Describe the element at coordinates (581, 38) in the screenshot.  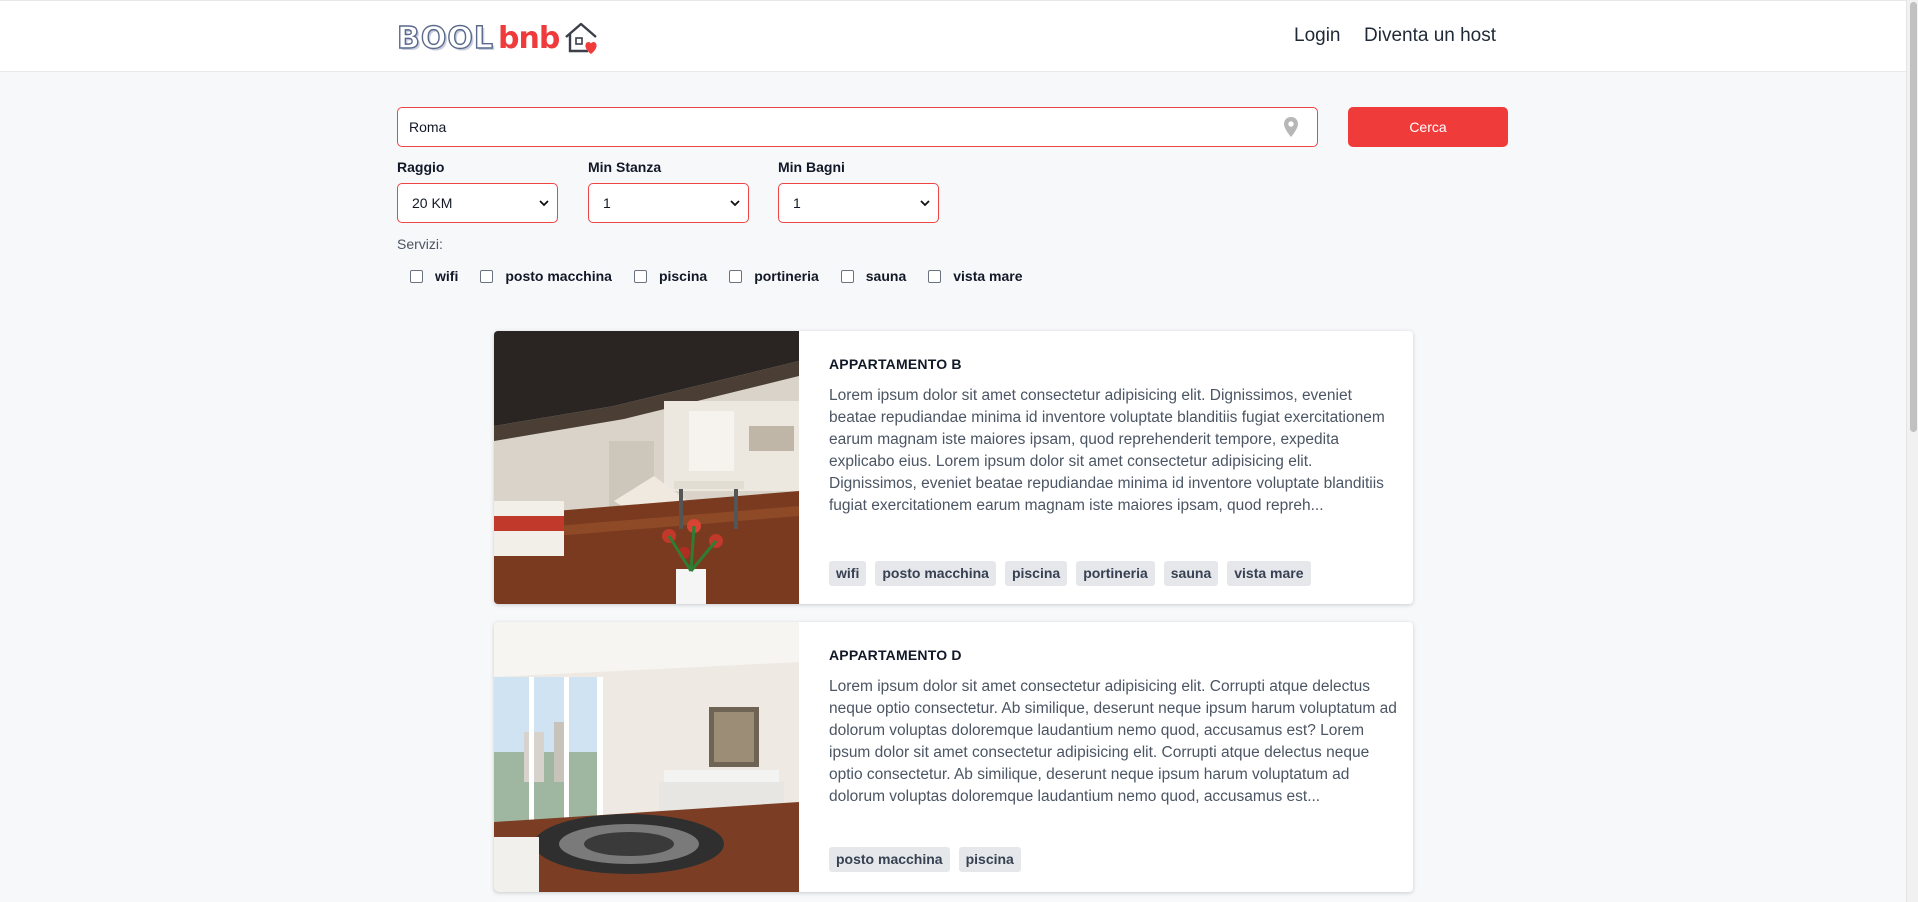
I see `house-heart-icon` at that location.